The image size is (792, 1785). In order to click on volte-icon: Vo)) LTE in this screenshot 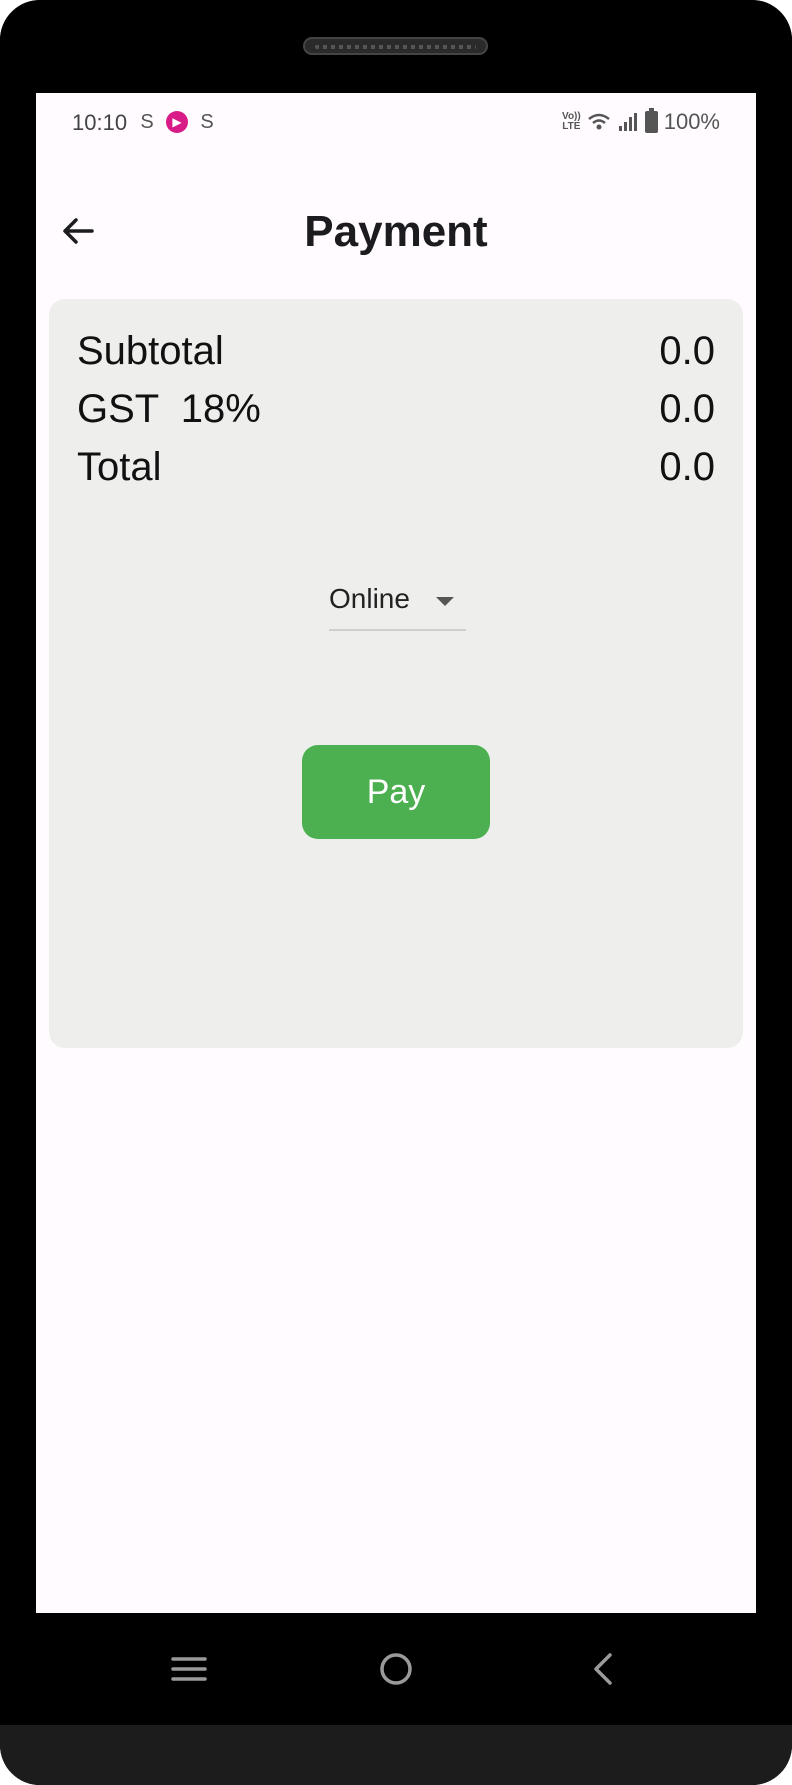, I will do `click(571, 122)`.